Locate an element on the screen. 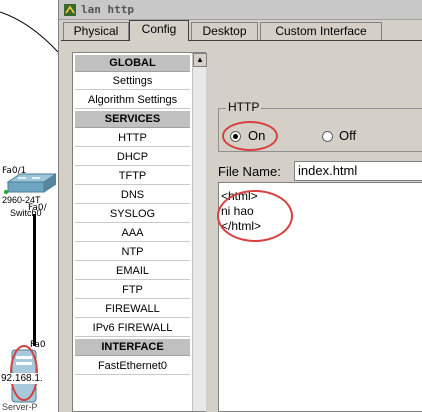 The height and width of the screenshot is (412, 422). tab-custom-interface-label: Custom Interface is located at coordinates (321, 31).